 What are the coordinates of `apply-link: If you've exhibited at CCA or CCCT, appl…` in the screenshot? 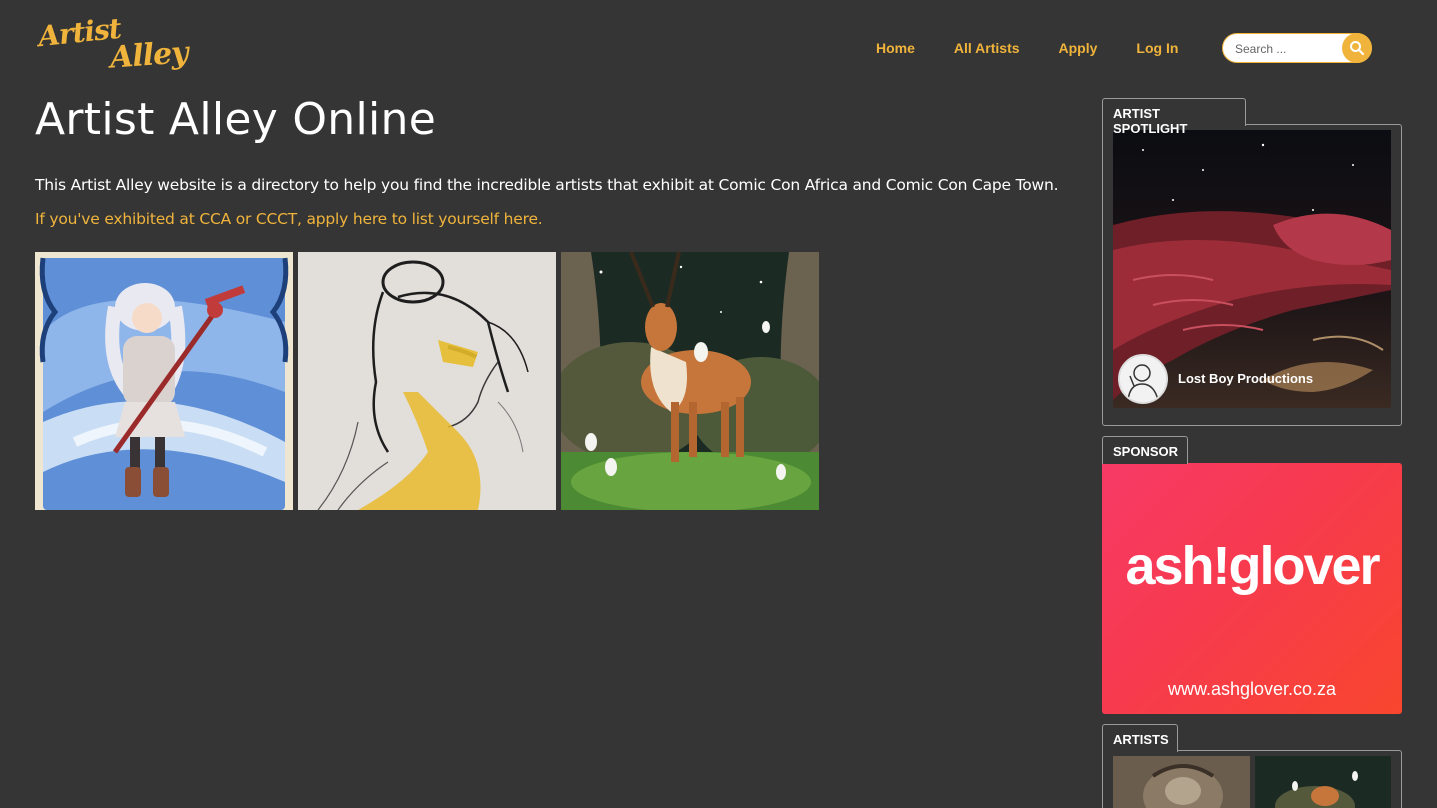 It's located at (289, 219).